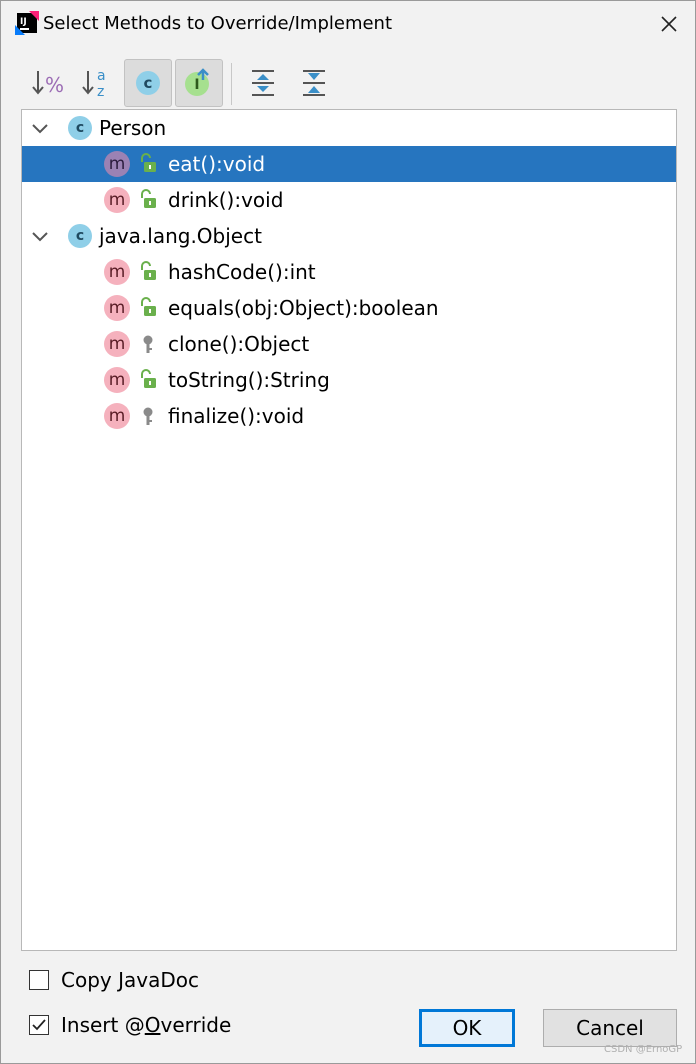  I want to click on insert-override-check-box, so click(39, 1025).